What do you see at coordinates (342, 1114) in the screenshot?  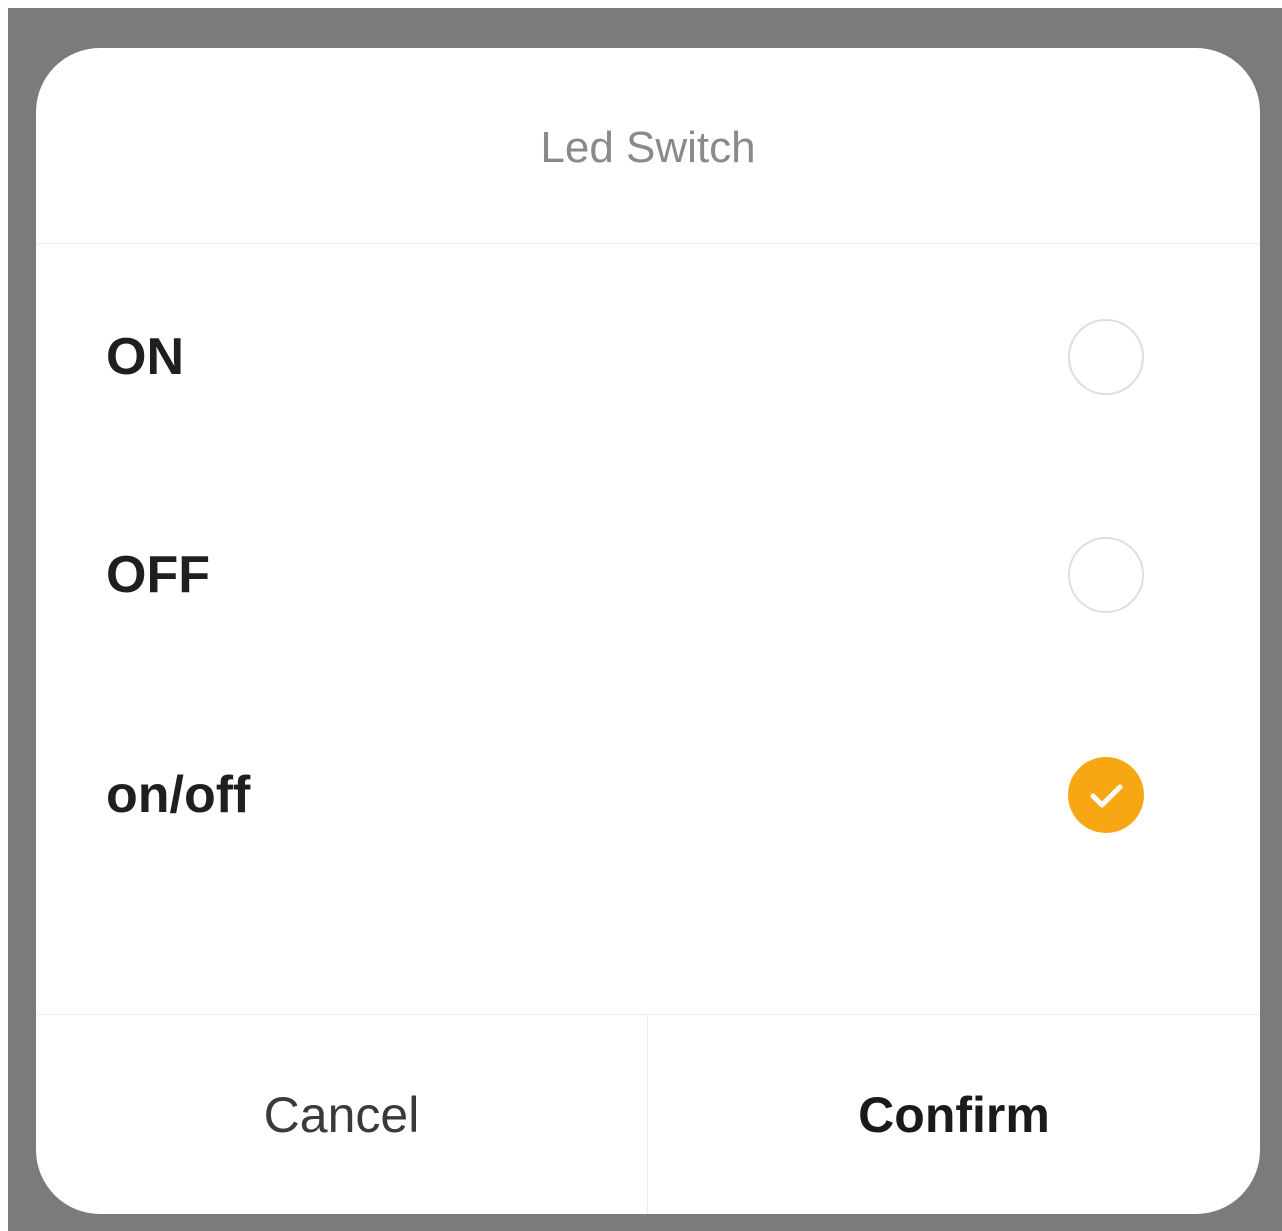 I see `cancel-button: Cancel` at bounding box center [342, 1114].